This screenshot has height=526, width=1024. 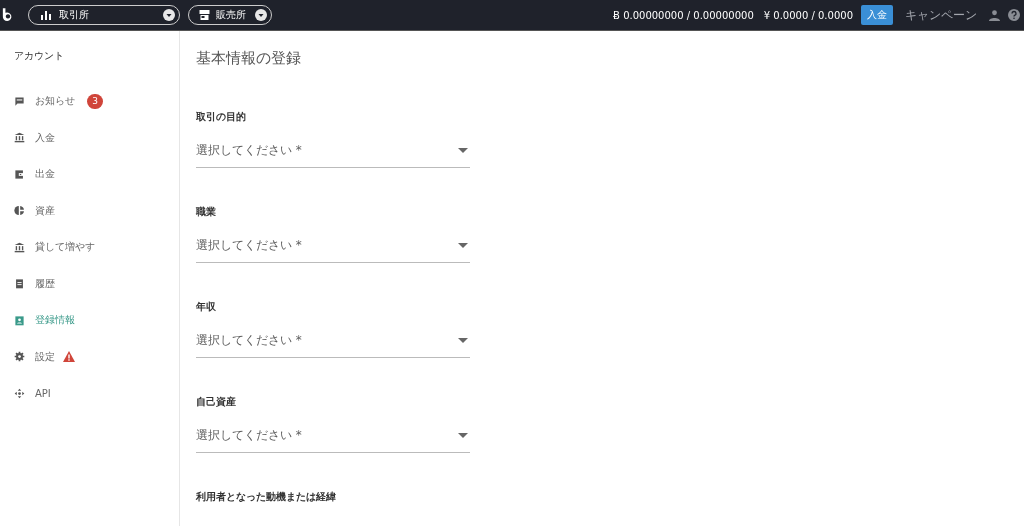 What do you see at coordinates (45, 356) in the screenshot?
I see `sidebar-item: 設定` at bounding box center [45, 356].